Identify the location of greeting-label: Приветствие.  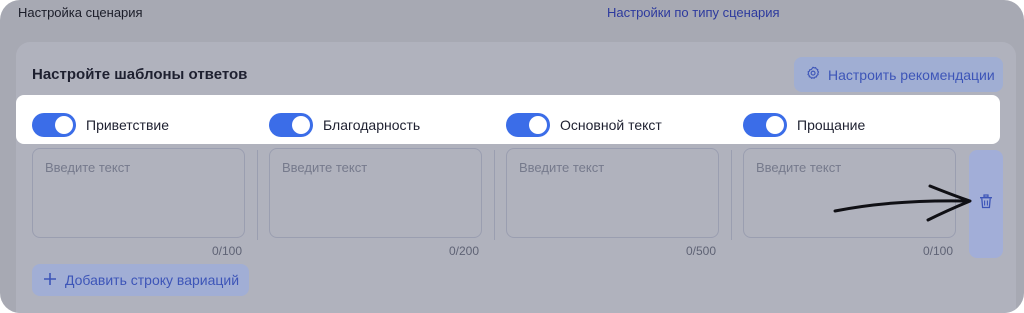
(127, 125).